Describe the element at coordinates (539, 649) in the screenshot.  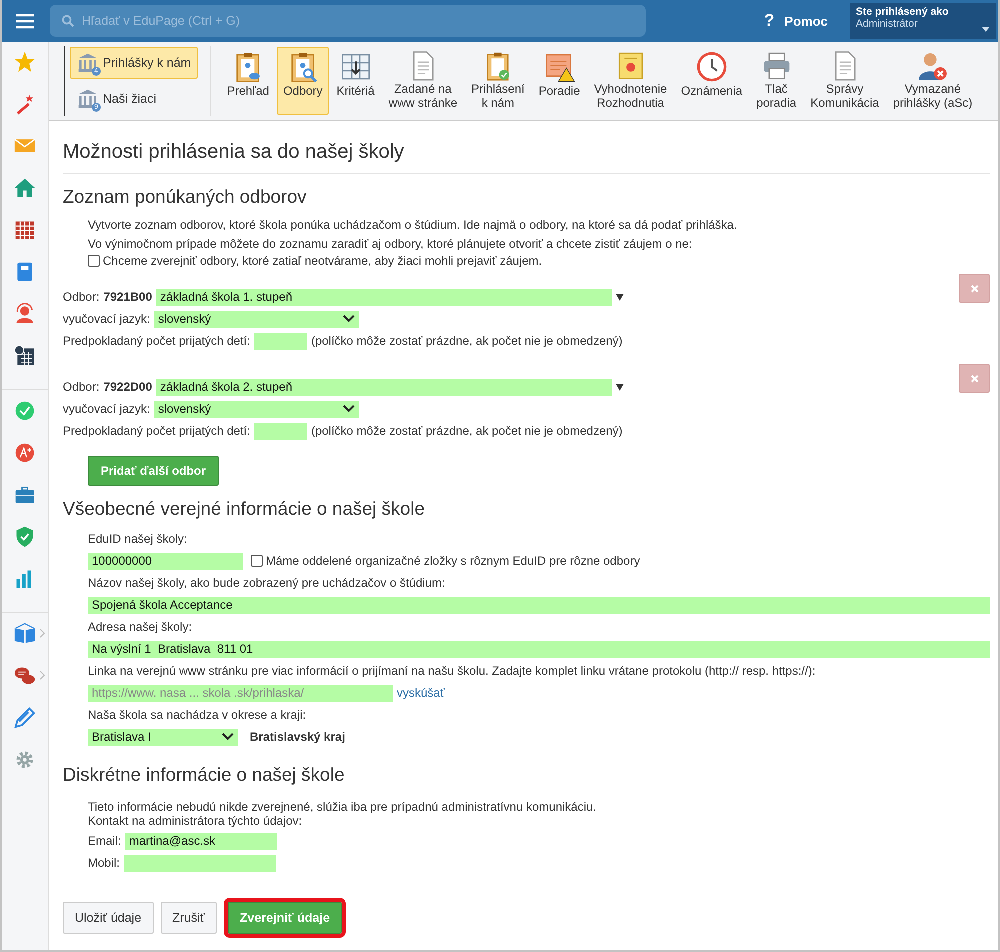
I see `address-field: Na výslní 1 Bratislava 811 01` at that location.